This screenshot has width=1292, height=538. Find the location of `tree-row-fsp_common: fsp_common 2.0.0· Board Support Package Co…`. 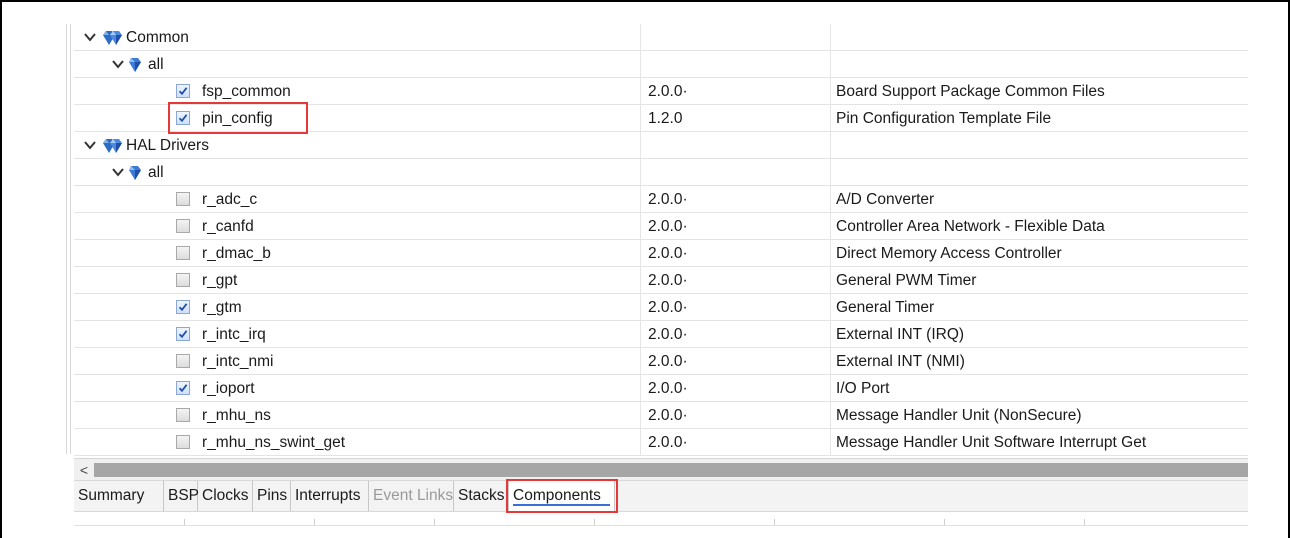

tree-row-fsp_common: fsp_common 2.0.0· Board Support Package Co… is located at coordinates (661, 91).